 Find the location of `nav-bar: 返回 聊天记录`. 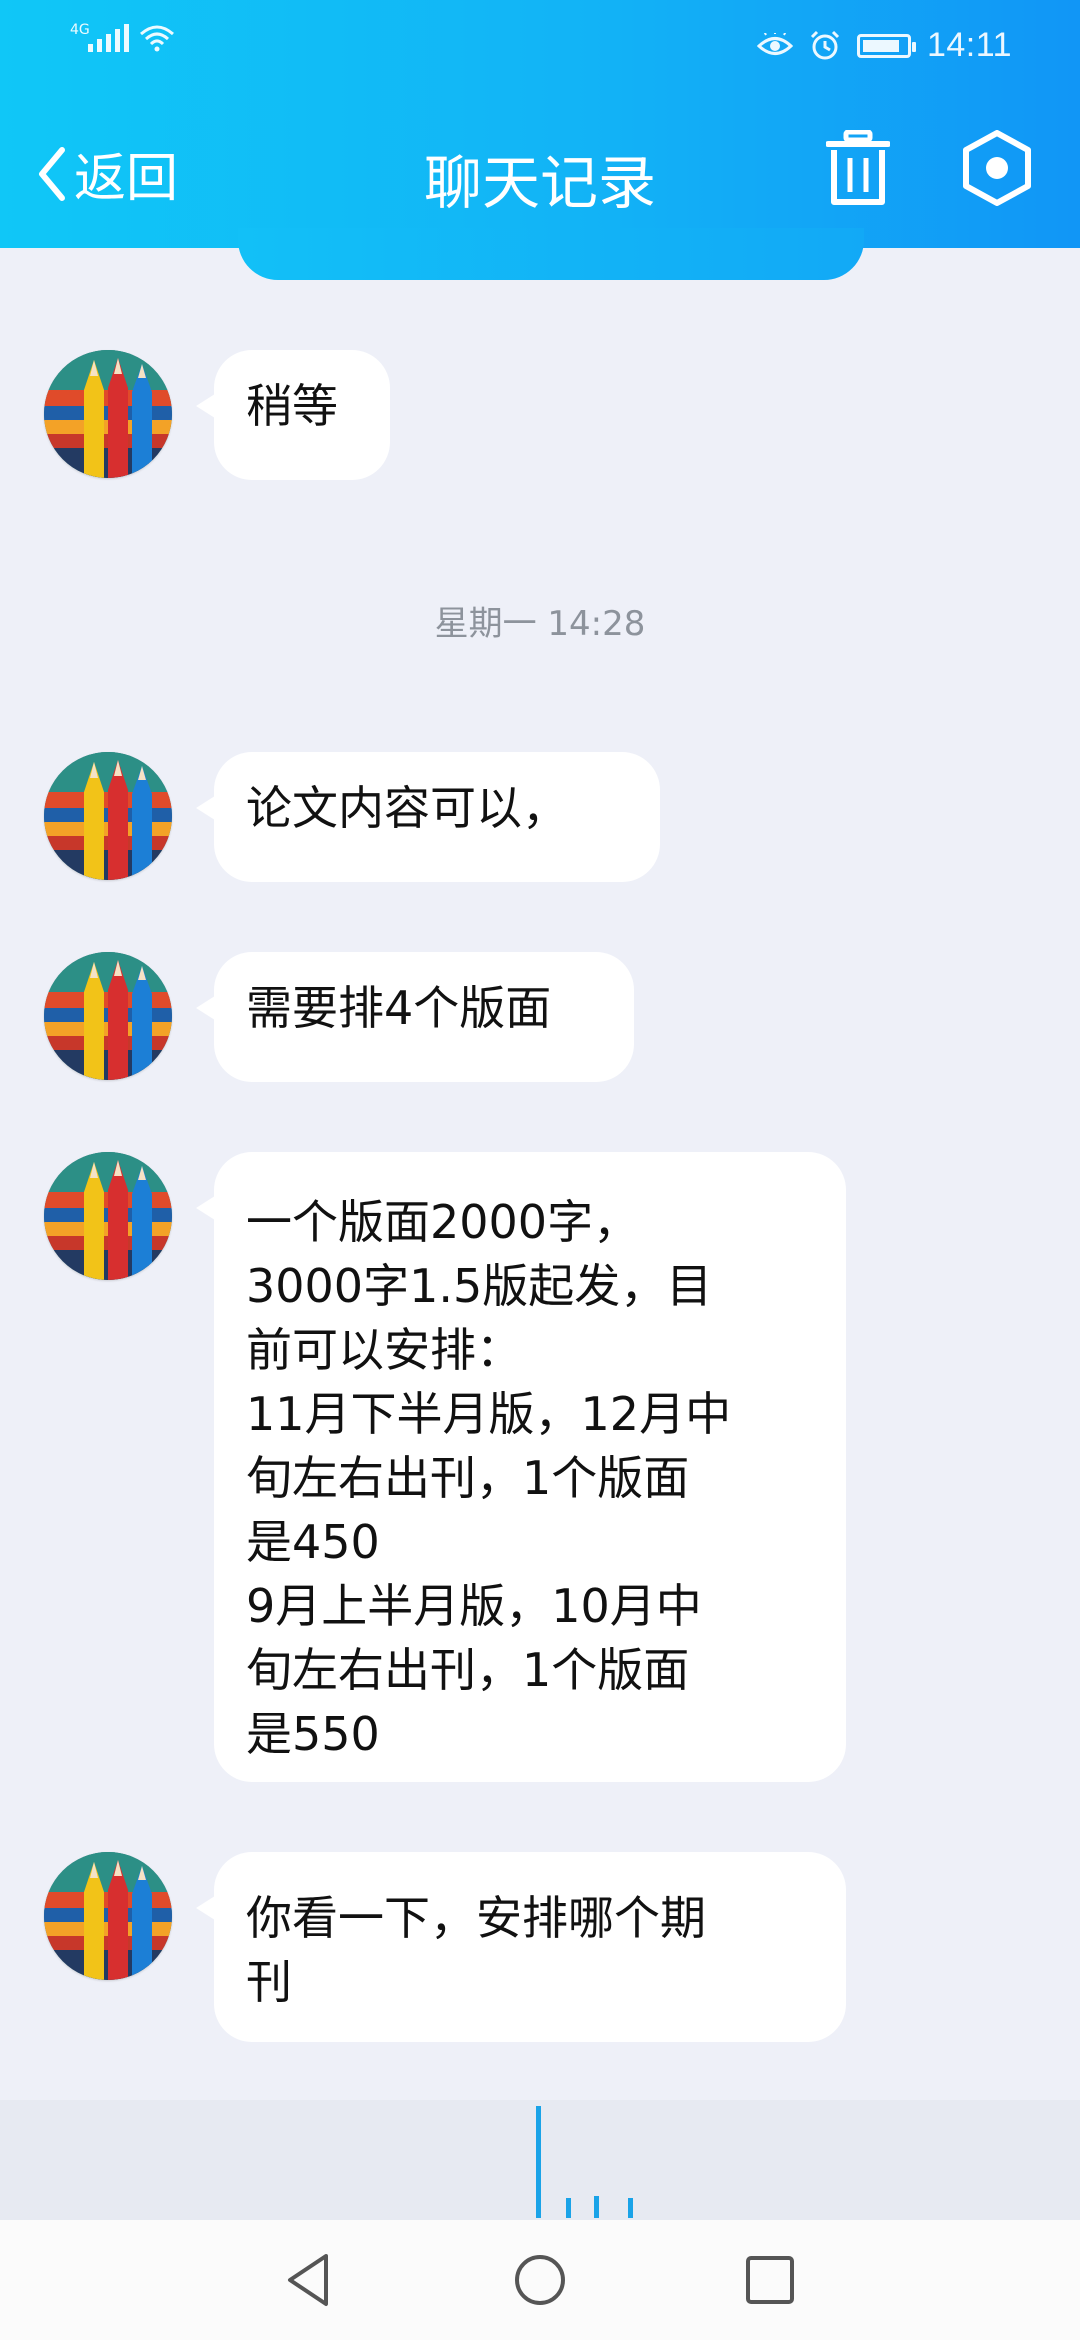

nav-bar: 返回 聊天记录 is located at coordinates (540, 170).